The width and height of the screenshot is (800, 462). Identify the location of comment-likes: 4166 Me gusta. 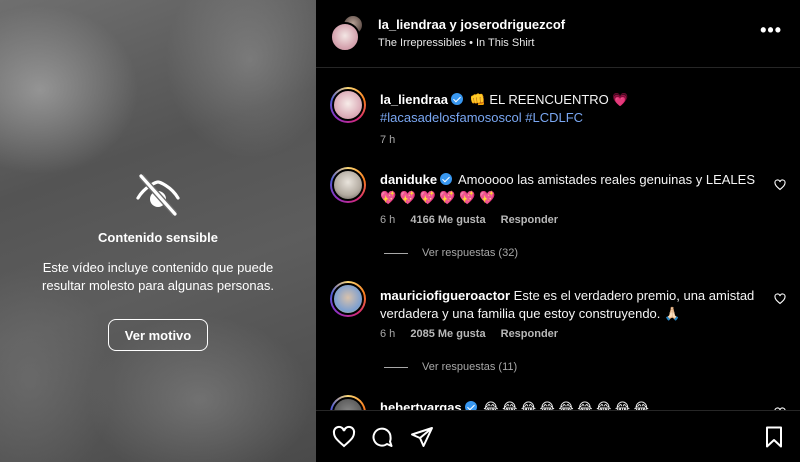
(447, 220).